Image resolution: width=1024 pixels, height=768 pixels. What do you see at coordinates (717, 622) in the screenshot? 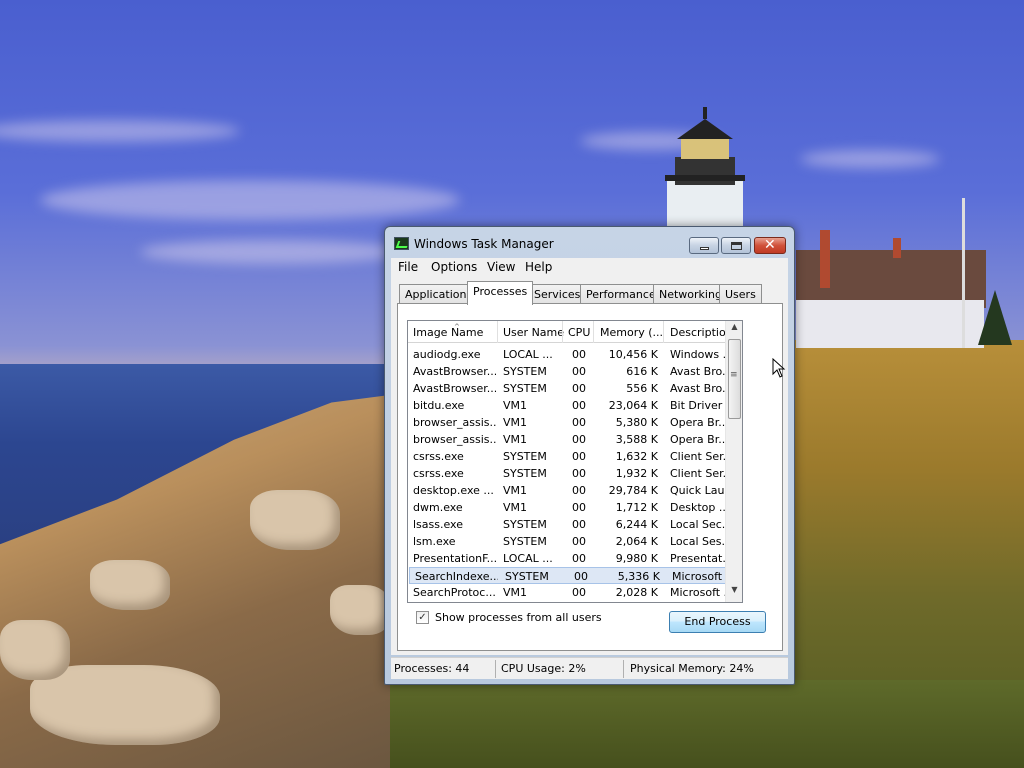
I see `end-process-button: End Process` at bounding box center [717, 622].